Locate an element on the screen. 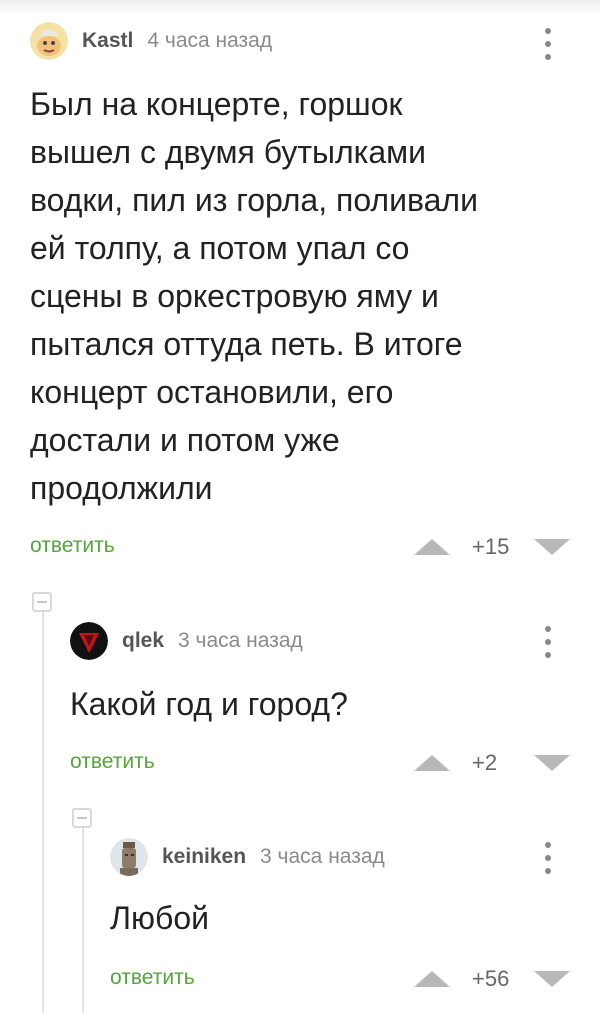 This screenshot has width=600, height=1013. comment-author: qlek is located at coordinates (143, 641).